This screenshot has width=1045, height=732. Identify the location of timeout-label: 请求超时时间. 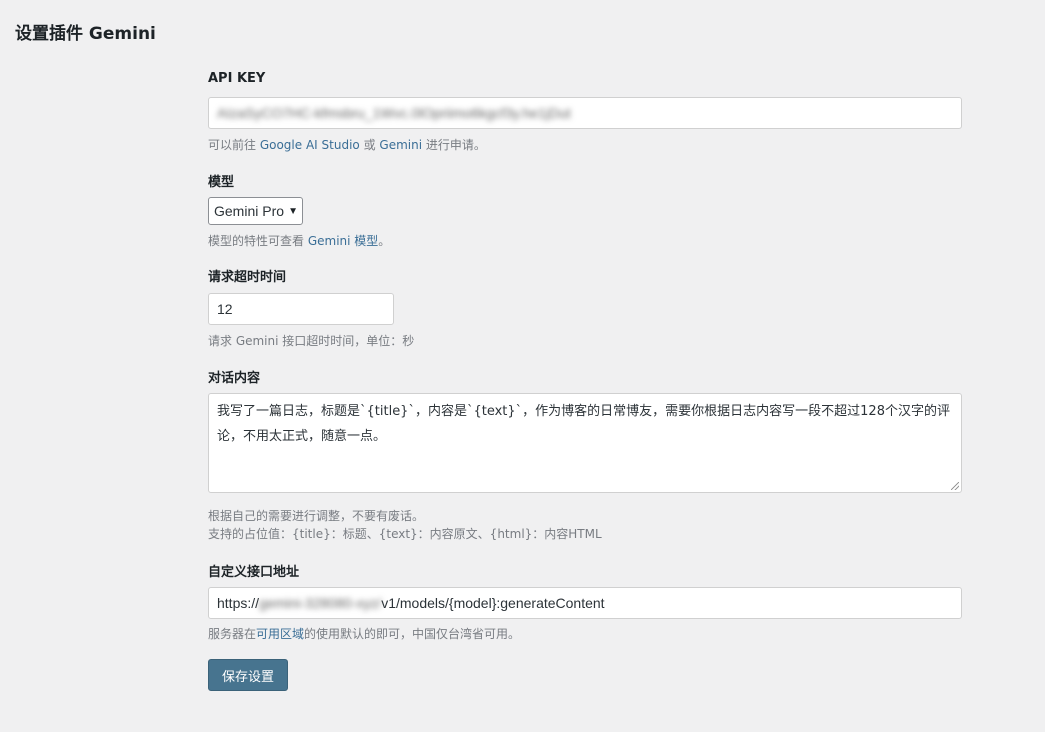
(247, 277).